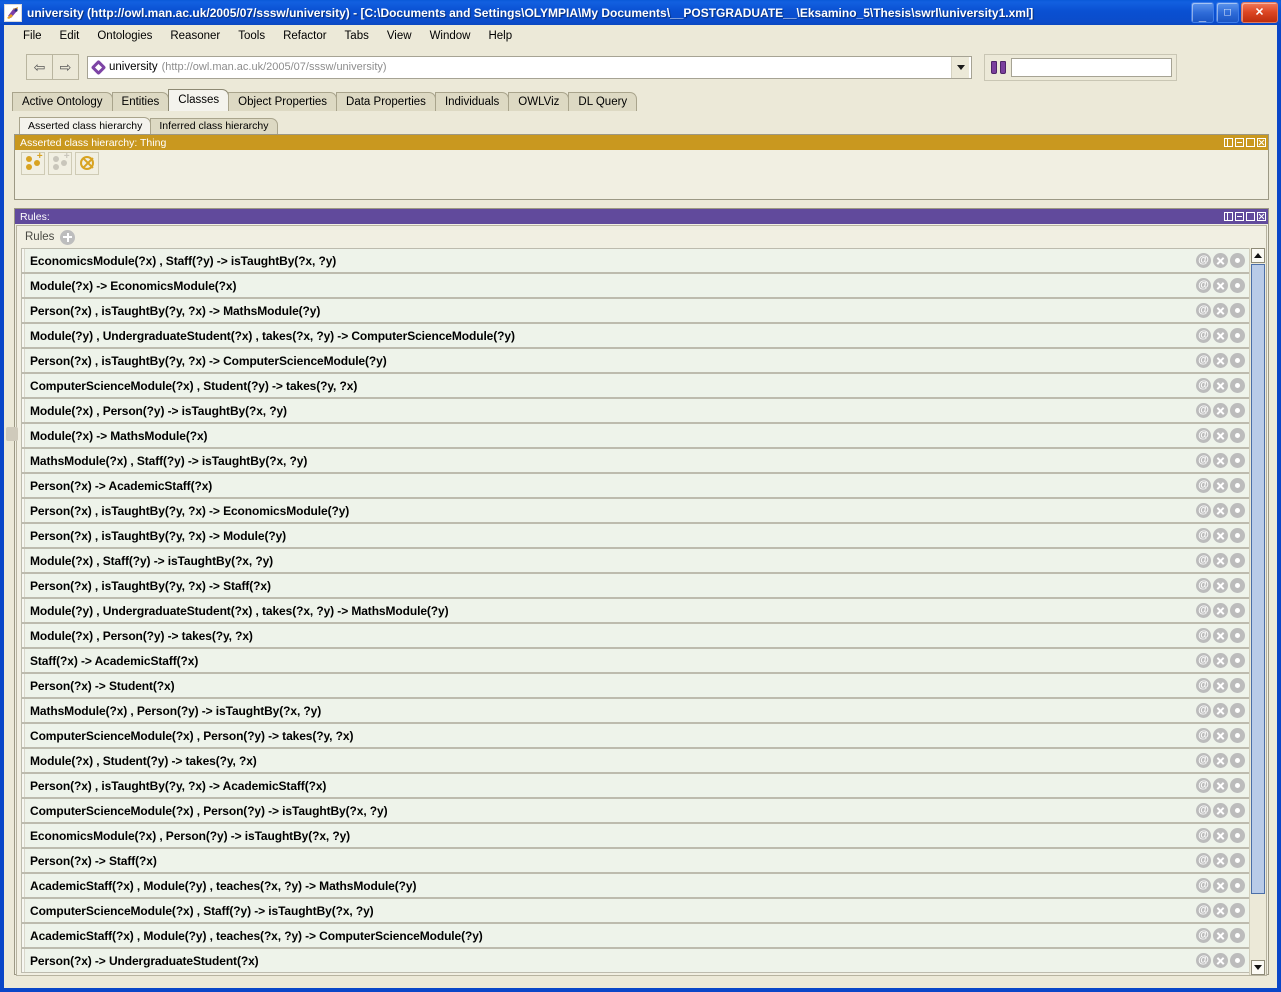 The height and width of the screenshot is (992, 1281). Describe the element at coordinates (199, 100) in the screenshot. I see `tab-classes: Classes` at that location.